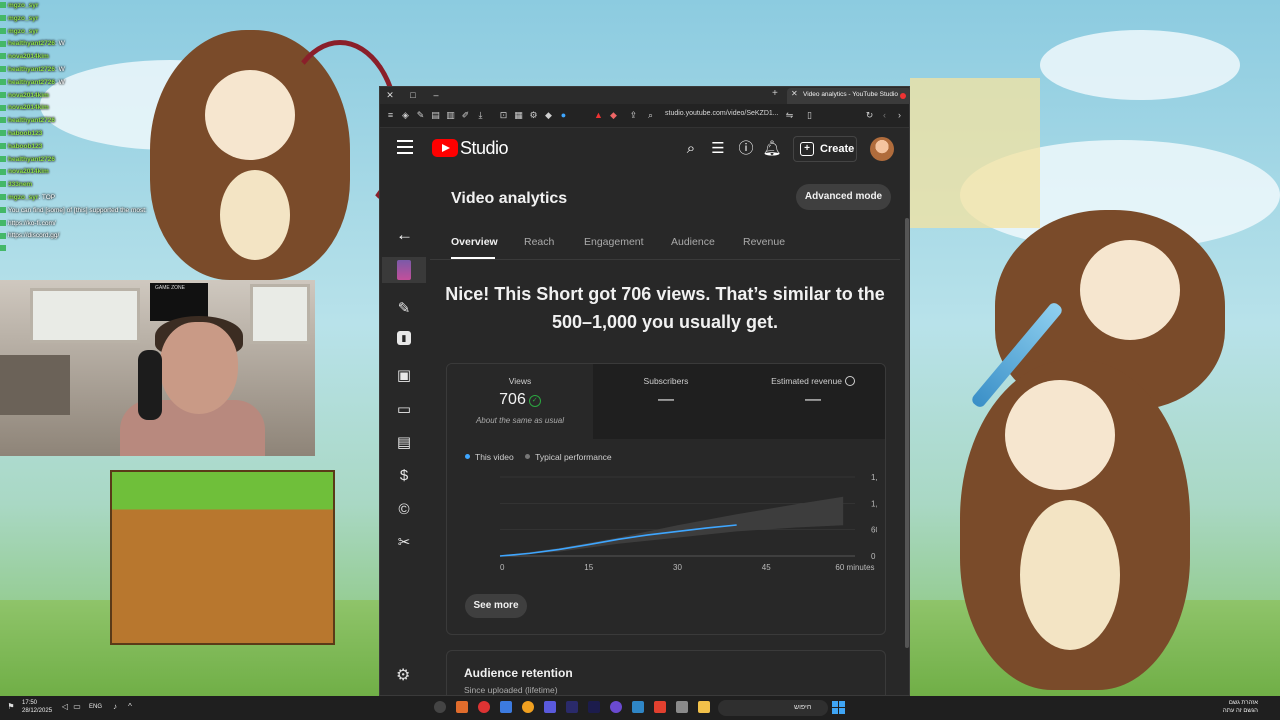 This screenshot has width=1280, height=720. I want to click on minimize-icon: –, so click(436, 95).